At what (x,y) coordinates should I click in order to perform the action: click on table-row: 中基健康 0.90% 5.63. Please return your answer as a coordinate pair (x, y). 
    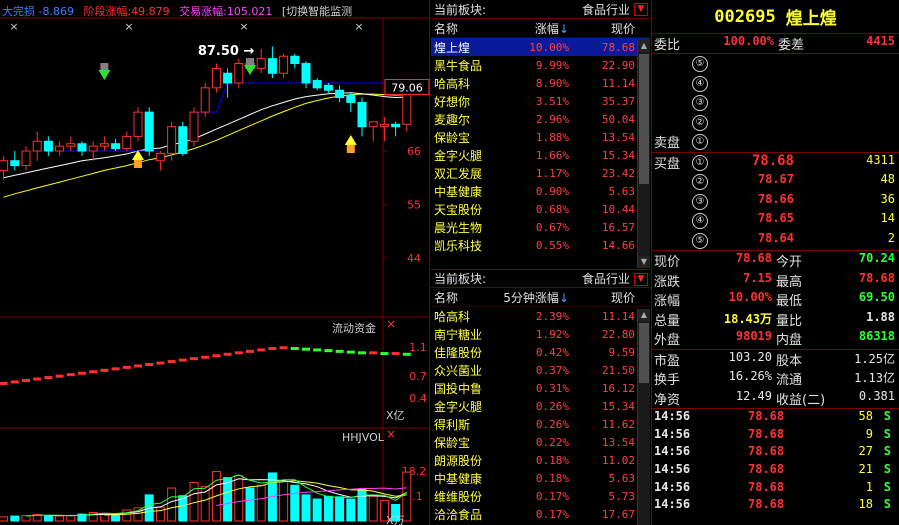
    Looking at the image, I should click on (540, 191).